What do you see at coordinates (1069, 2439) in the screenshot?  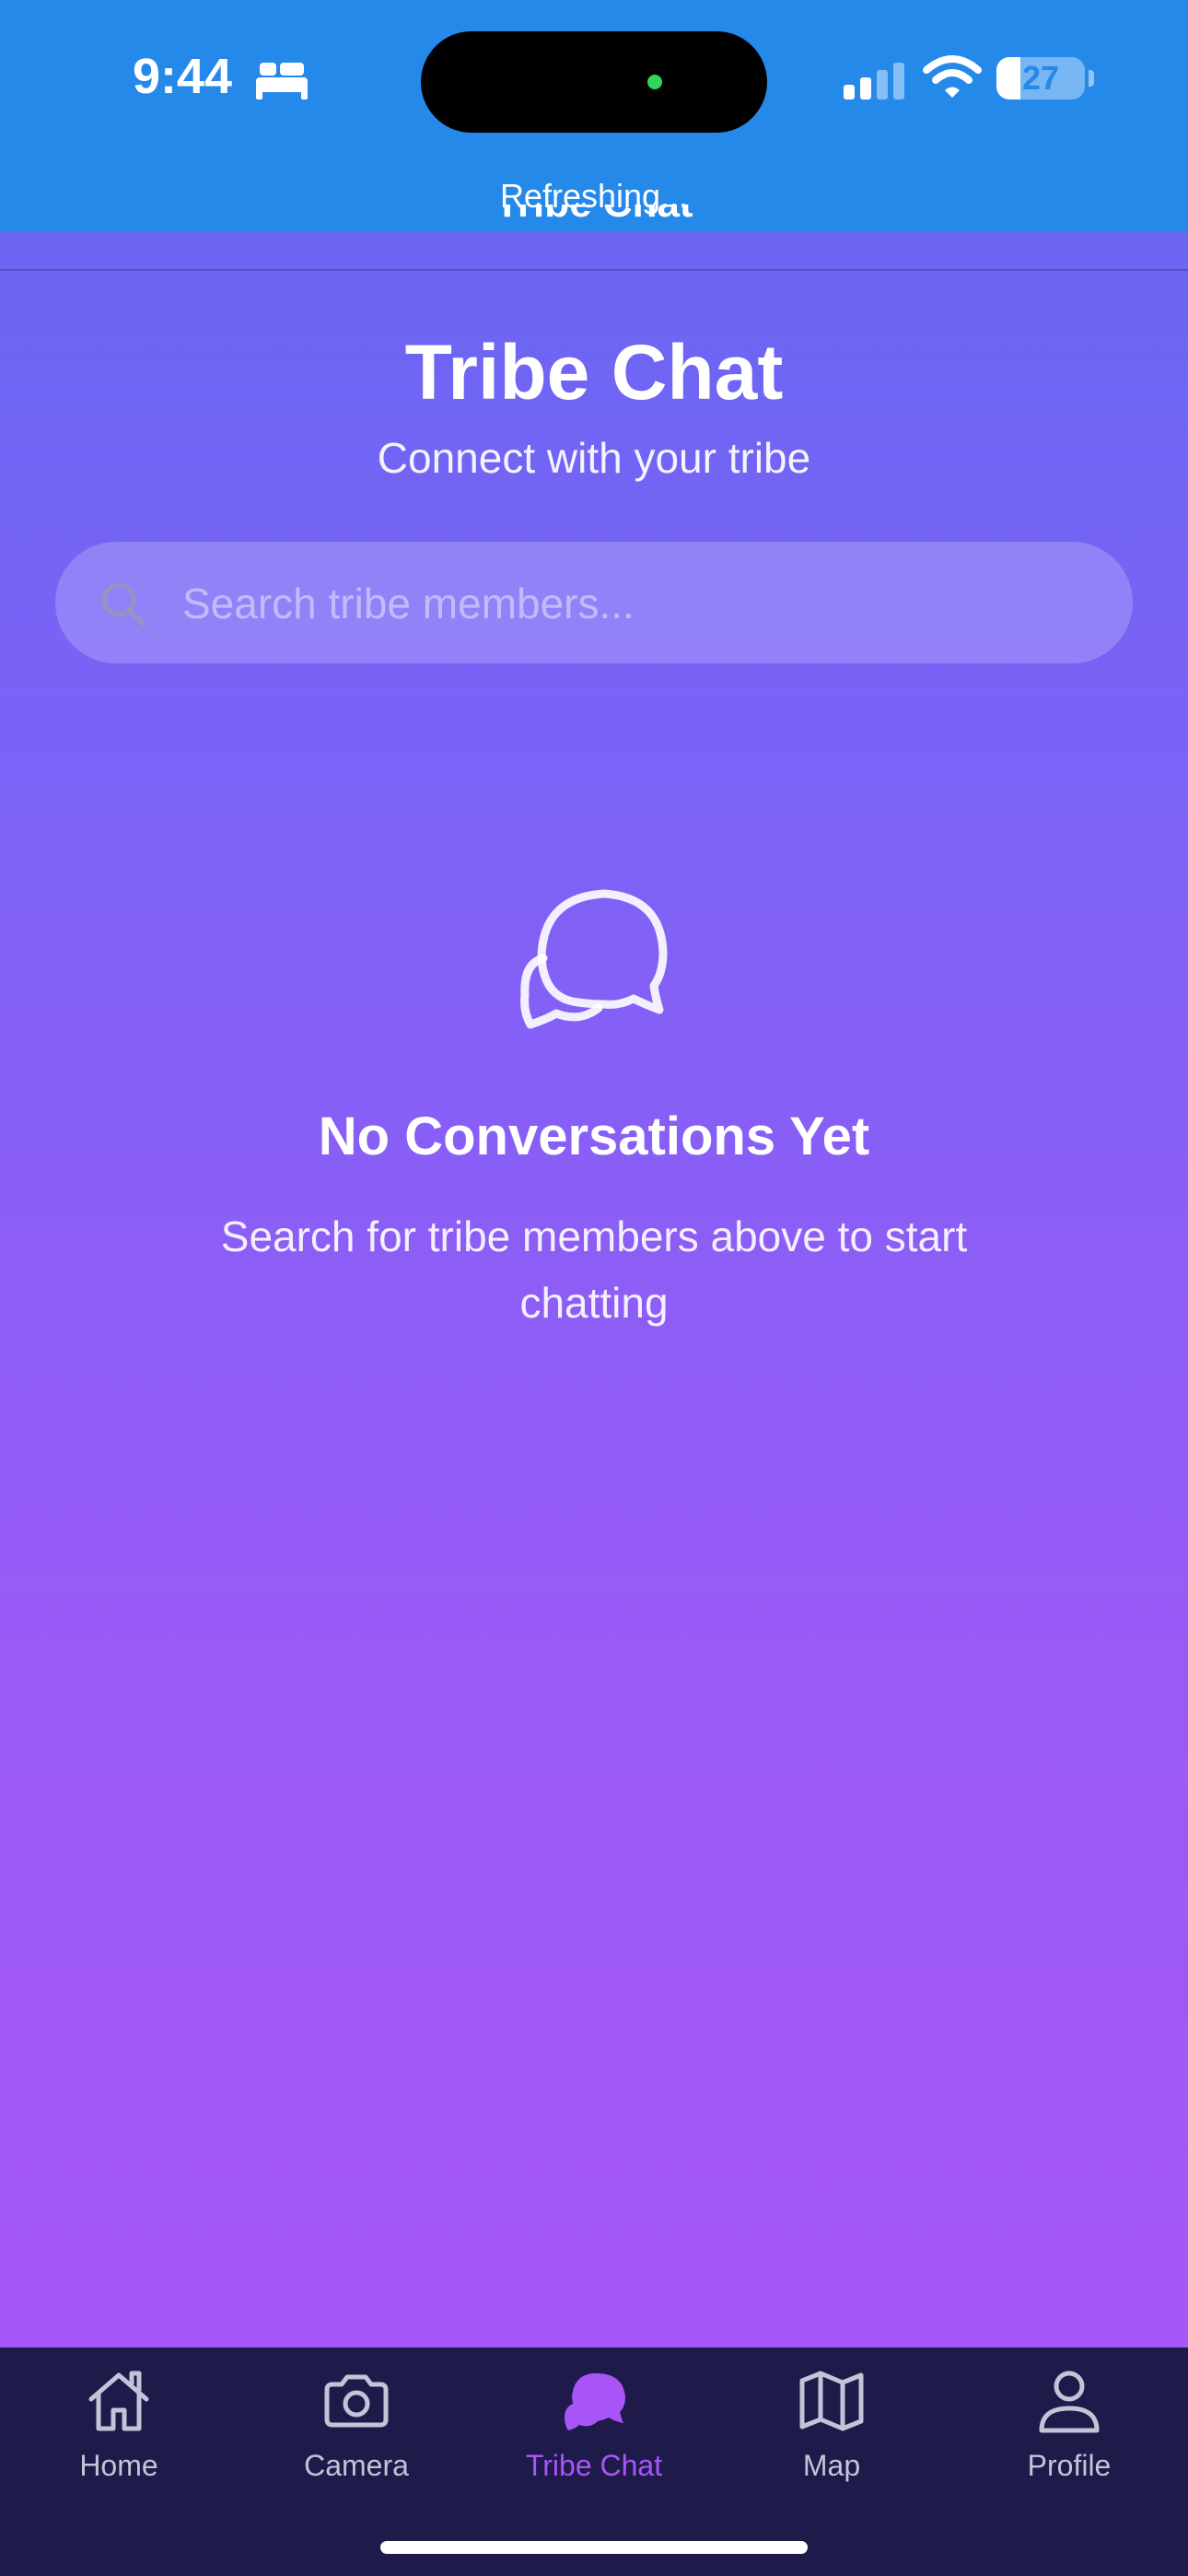 I see `tab-profile: Profile` at bounding box center [1069, 2439].